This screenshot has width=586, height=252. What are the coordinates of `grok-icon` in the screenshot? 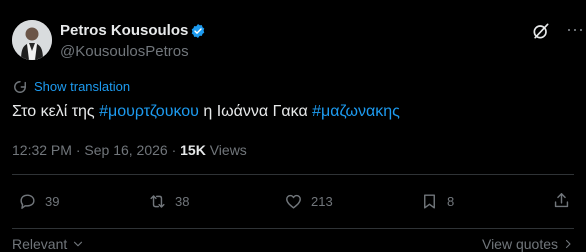 It's located at (541, 31).